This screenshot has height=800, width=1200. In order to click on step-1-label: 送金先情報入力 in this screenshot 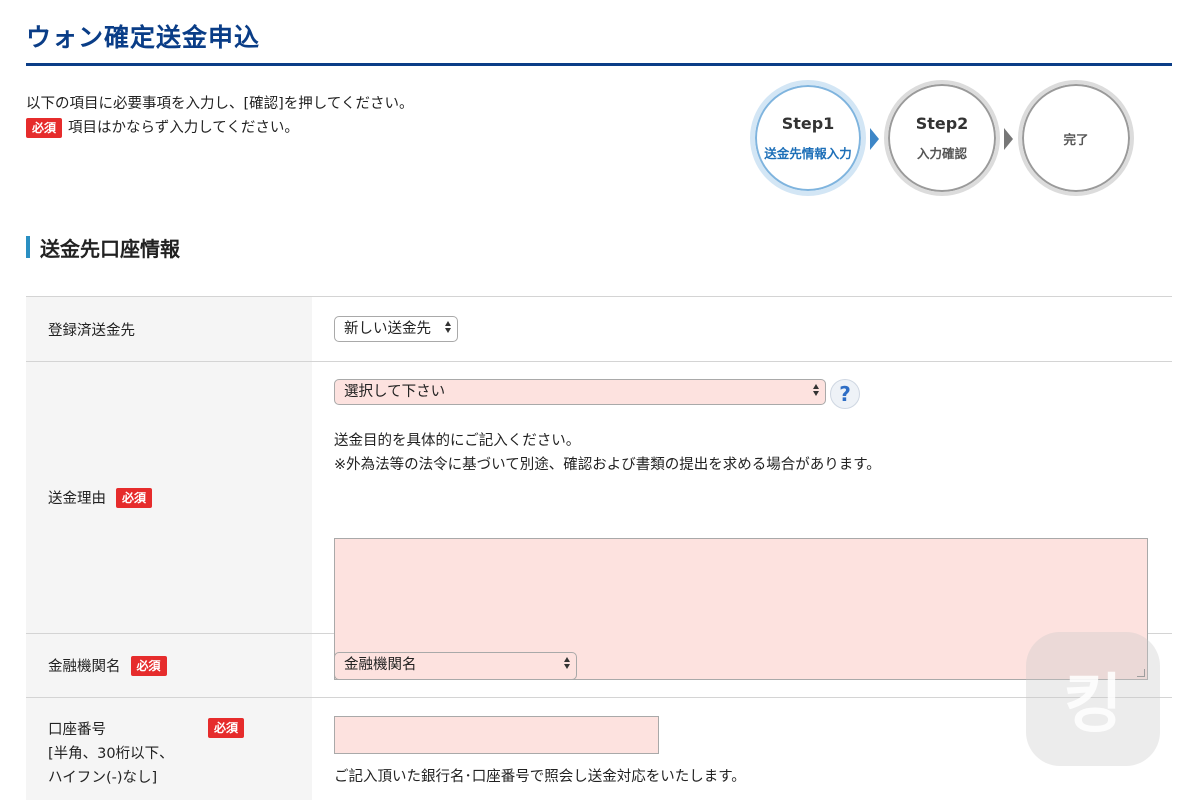, I will do `click(808, 153)`.